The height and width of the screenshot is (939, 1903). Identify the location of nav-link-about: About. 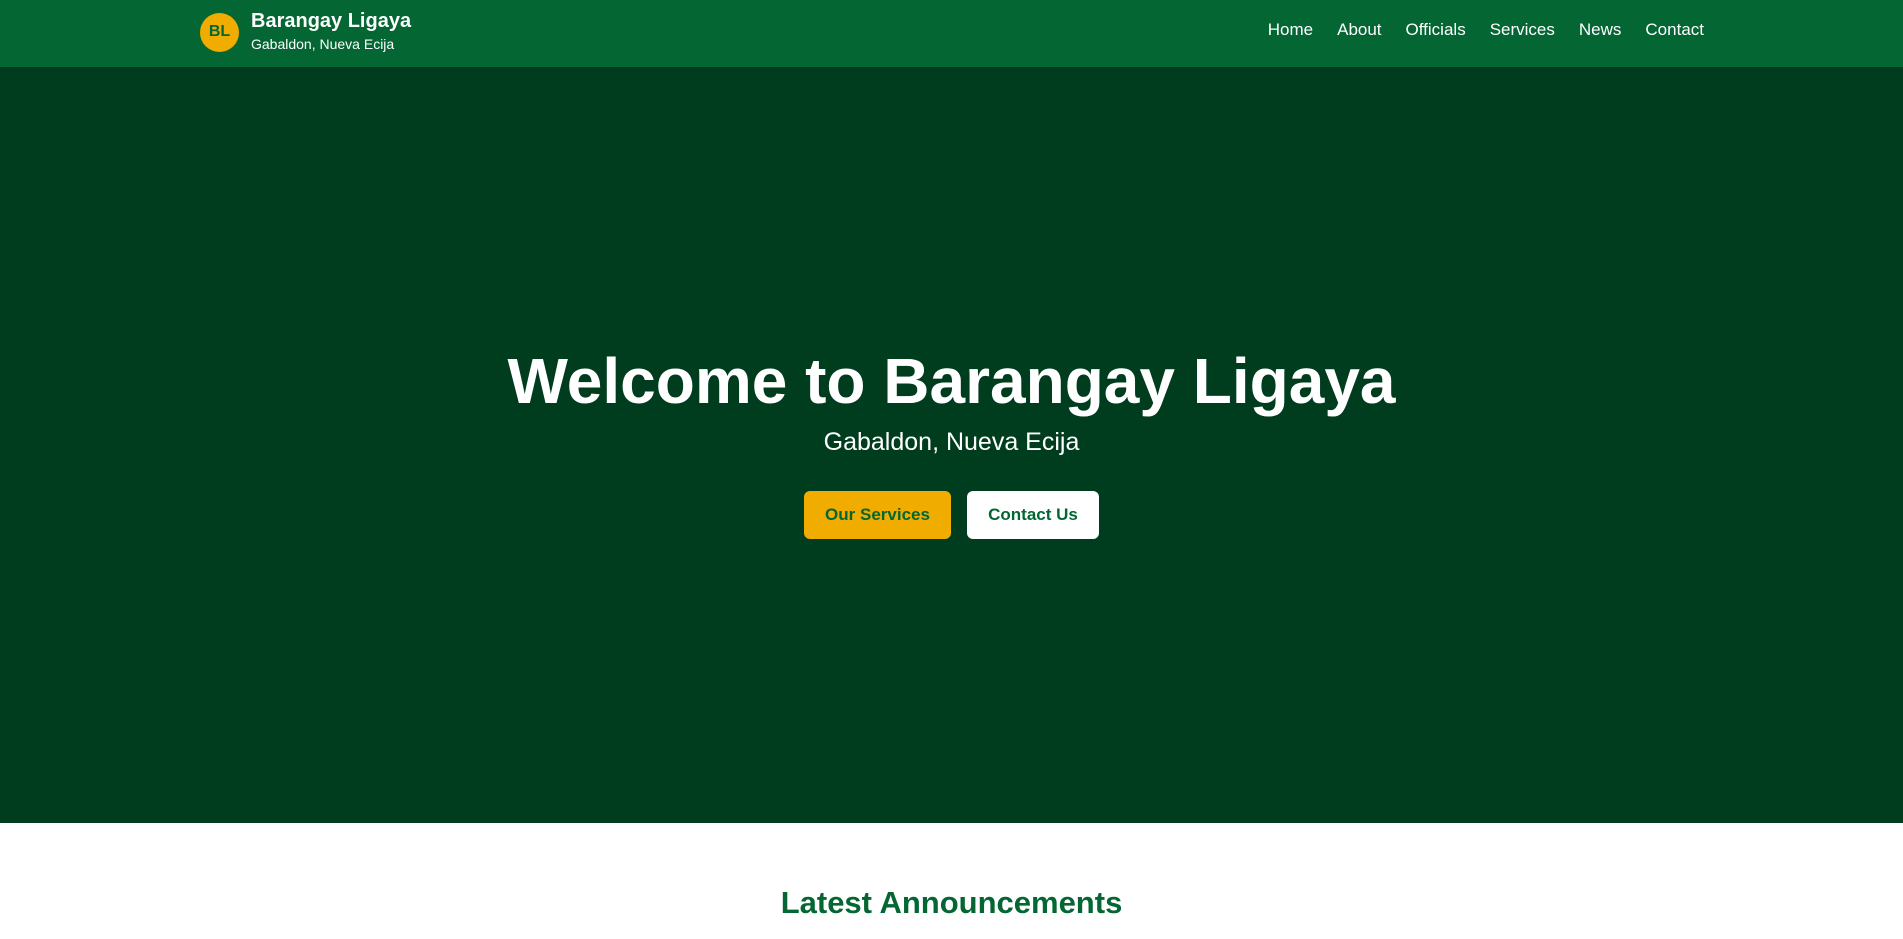
(1359, 30).